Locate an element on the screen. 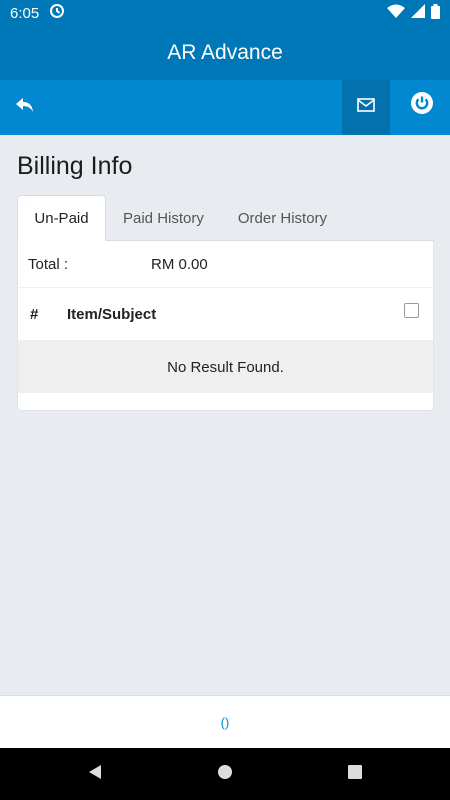 The image size is (450, 800). total-label: Total : is located at coordinates (48, 264).